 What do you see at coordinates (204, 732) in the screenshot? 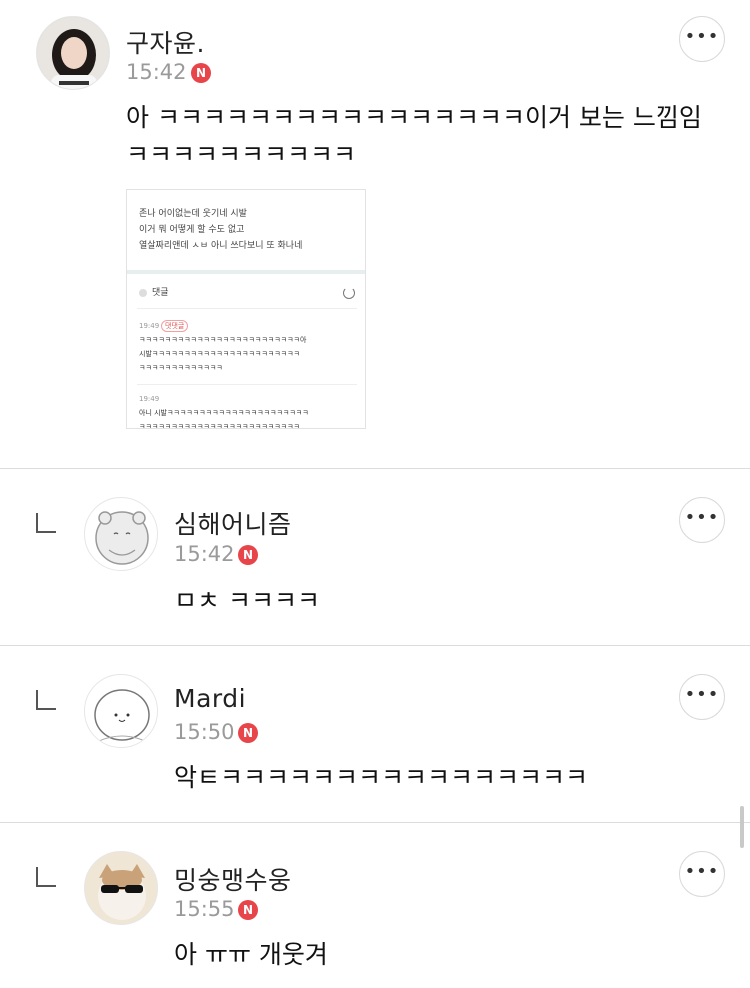
I see `comment-time: 15:50` at bounding box center [204, 732].